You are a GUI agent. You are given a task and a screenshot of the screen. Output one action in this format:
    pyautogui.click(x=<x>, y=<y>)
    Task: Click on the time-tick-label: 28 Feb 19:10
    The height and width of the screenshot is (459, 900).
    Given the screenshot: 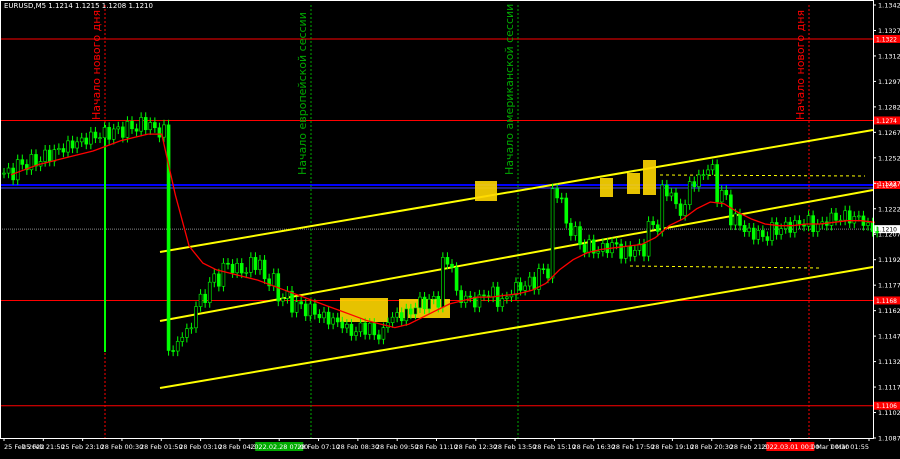 What is the action you would take?
    pyautogui.click(x=672, y=447)
    